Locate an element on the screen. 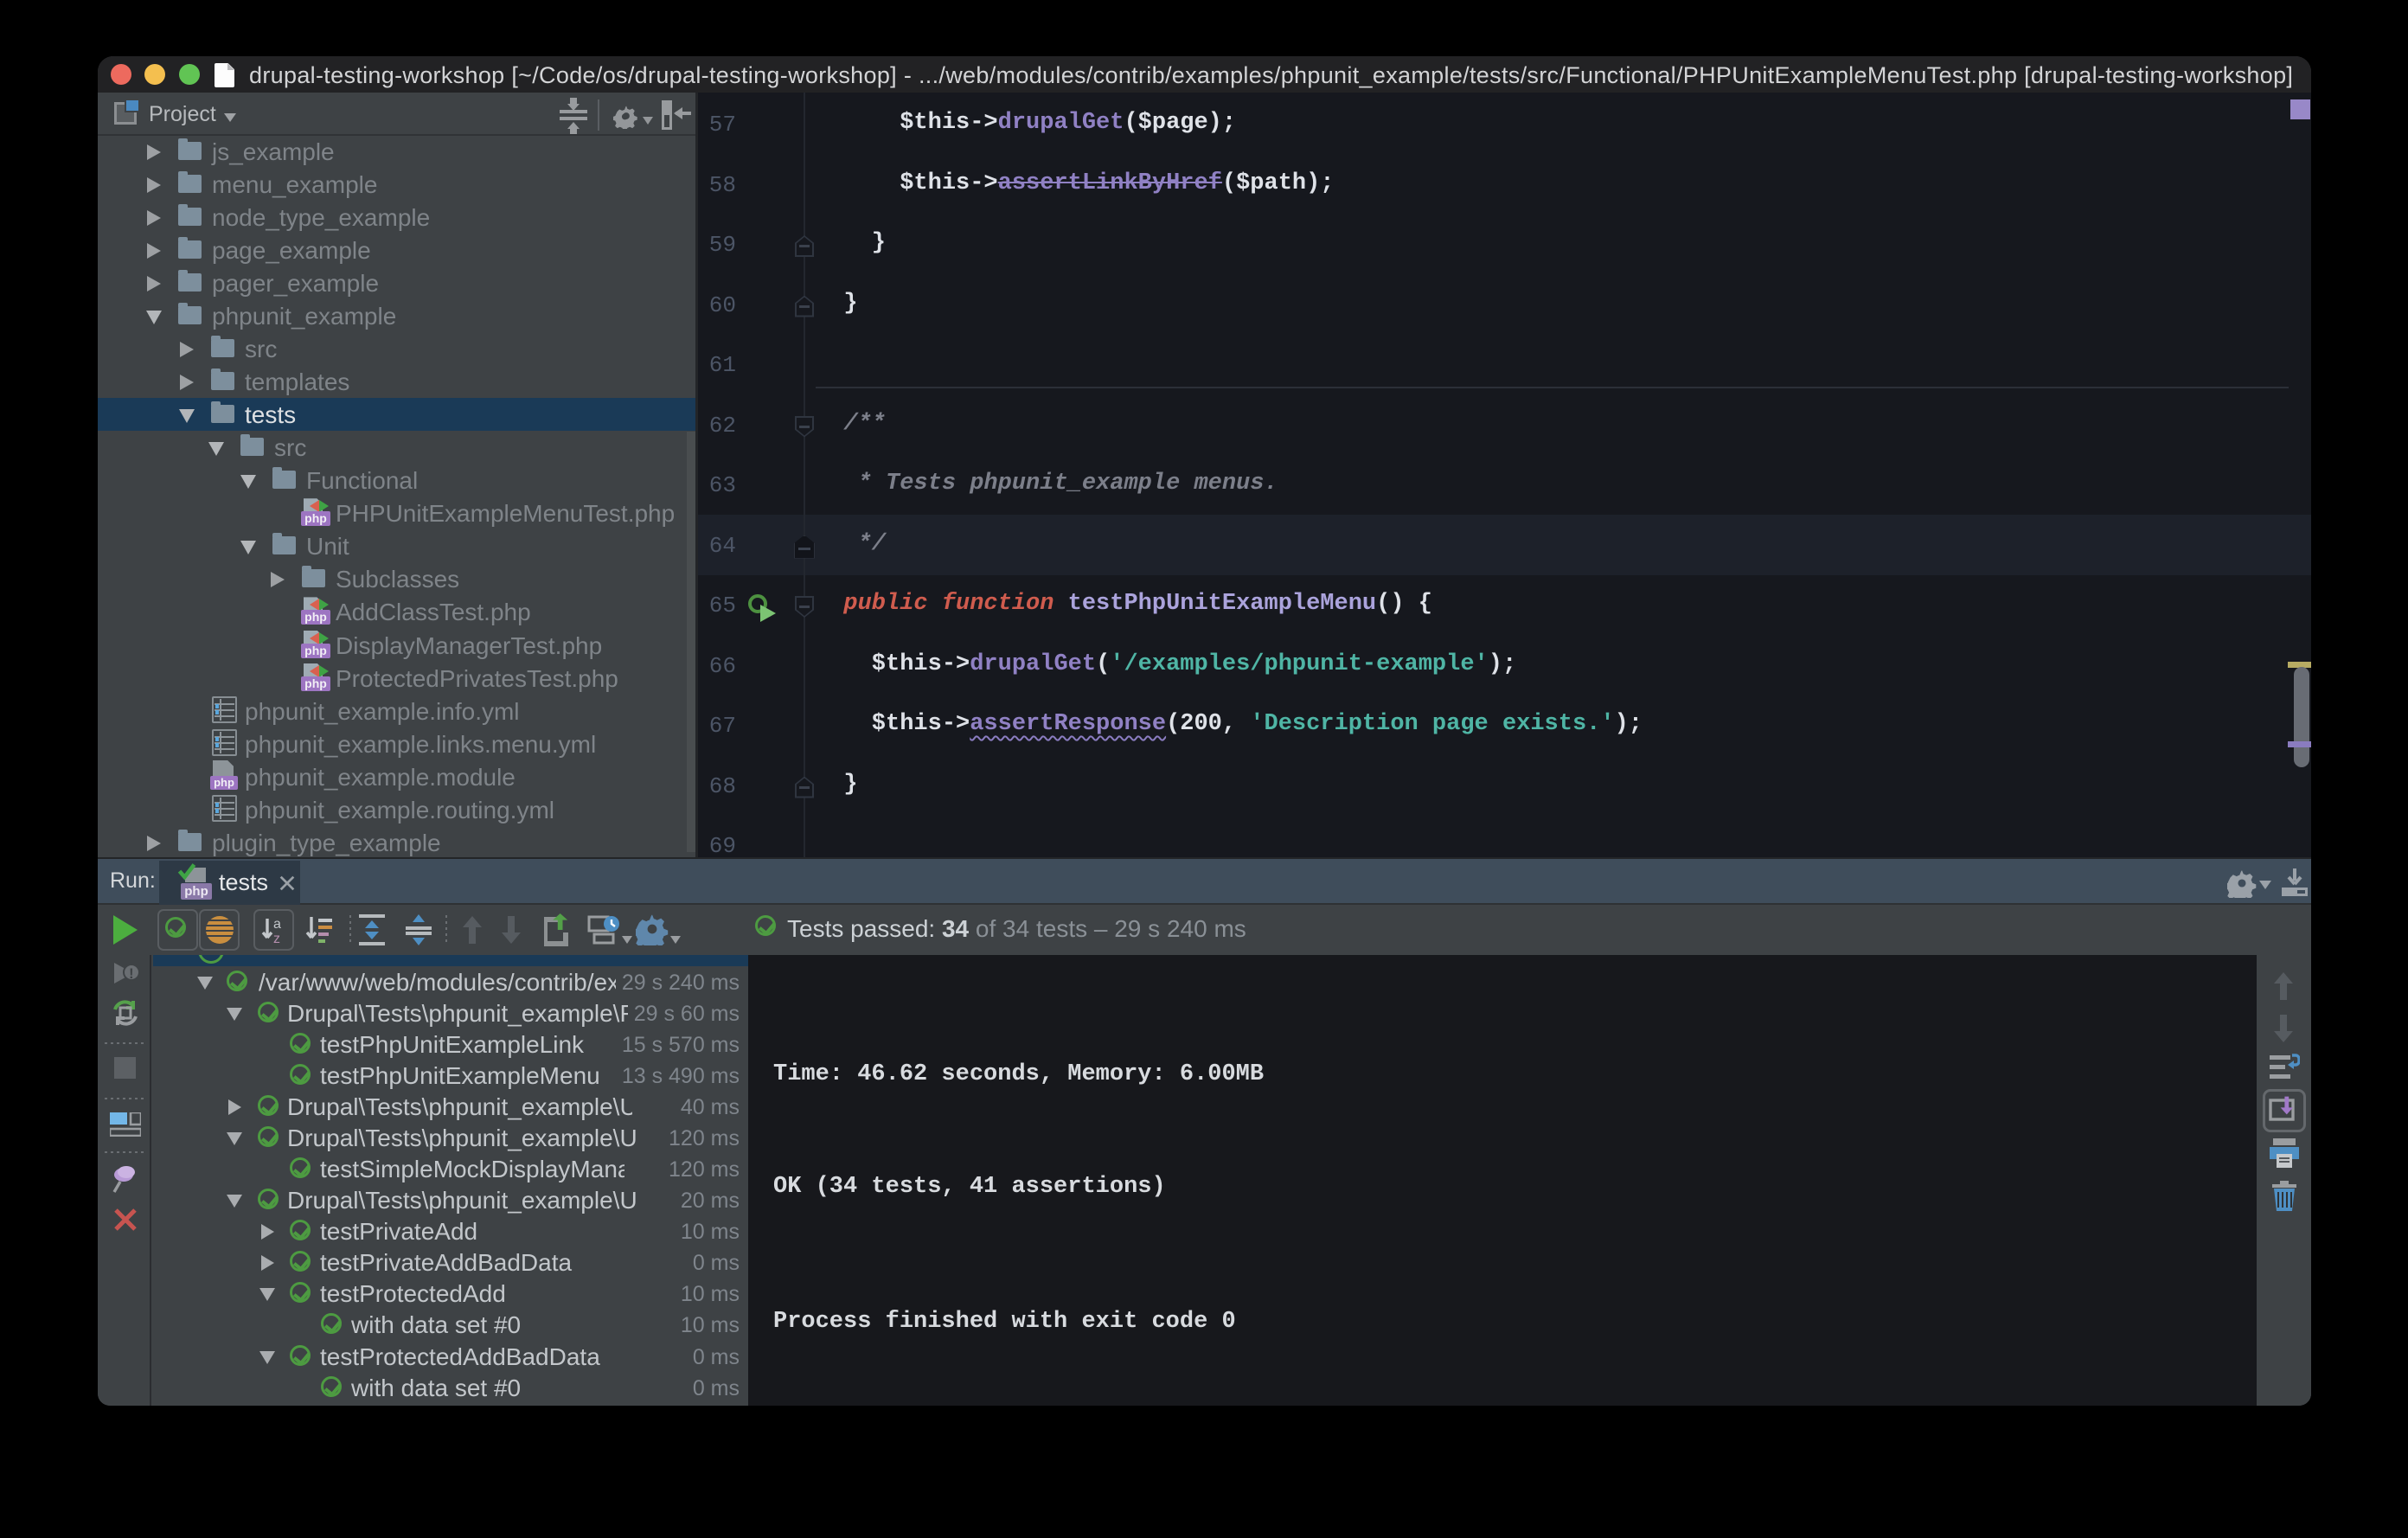 This screenshot has width=2408, height=1538. svg-text: z is located at coordinates (276, 939).